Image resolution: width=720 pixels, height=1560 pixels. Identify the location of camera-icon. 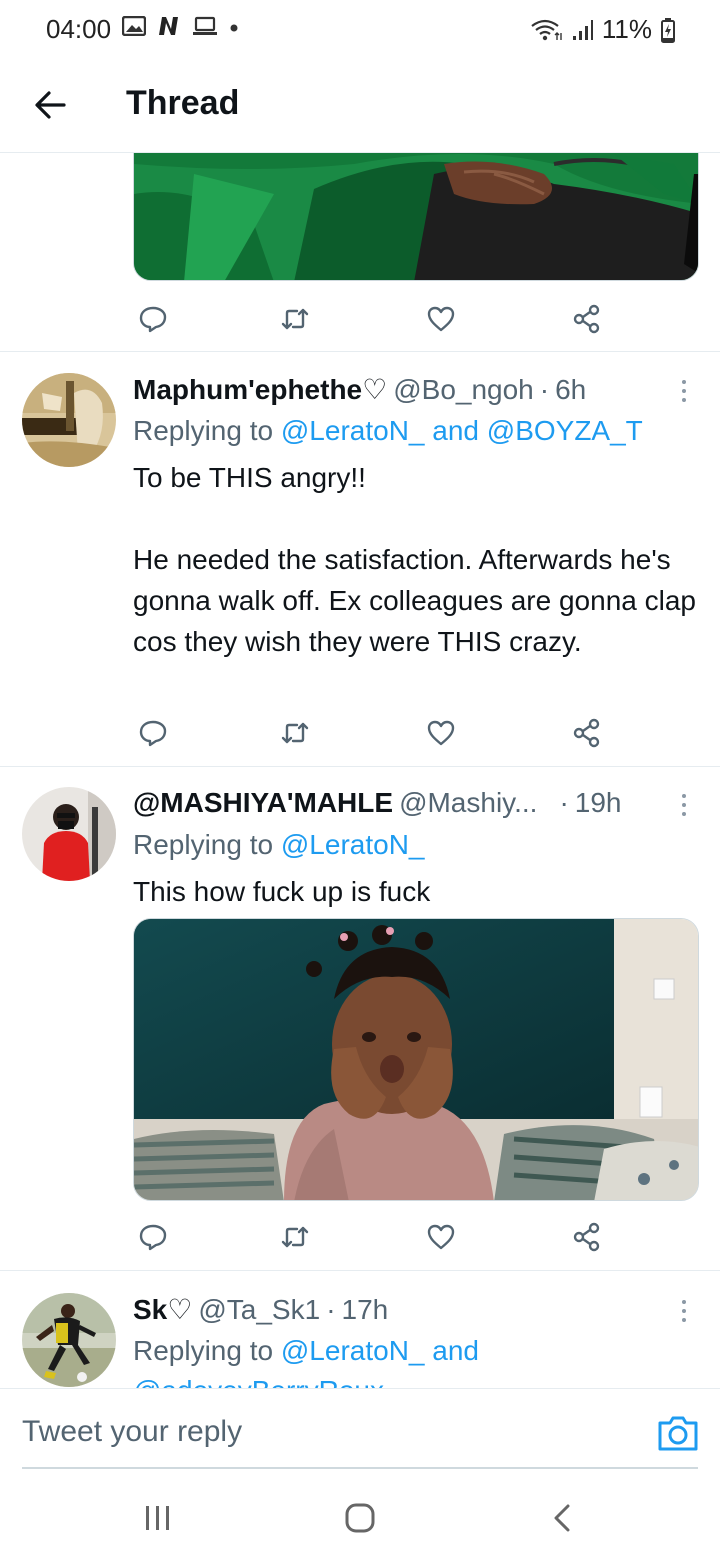
(678, 1433).